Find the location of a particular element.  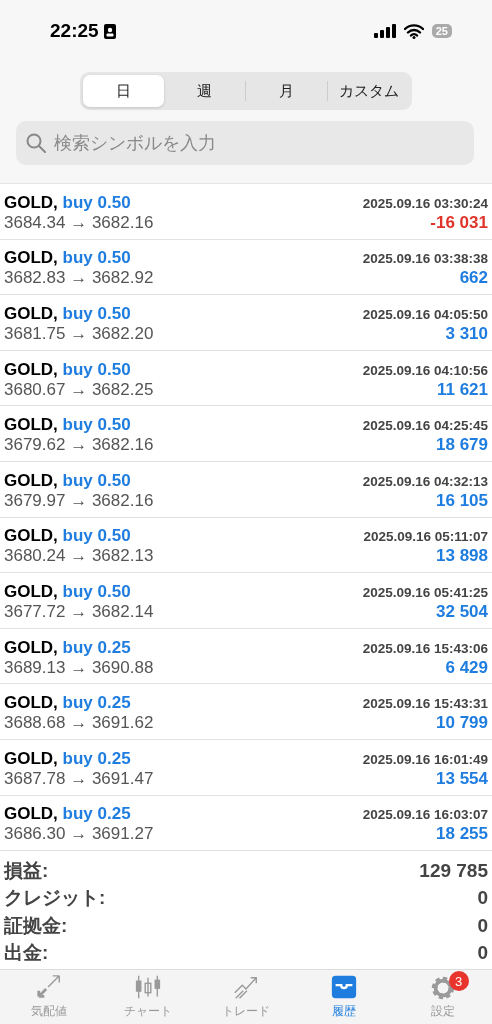

notification-badge: 3 is located at coordinates (458, 981).